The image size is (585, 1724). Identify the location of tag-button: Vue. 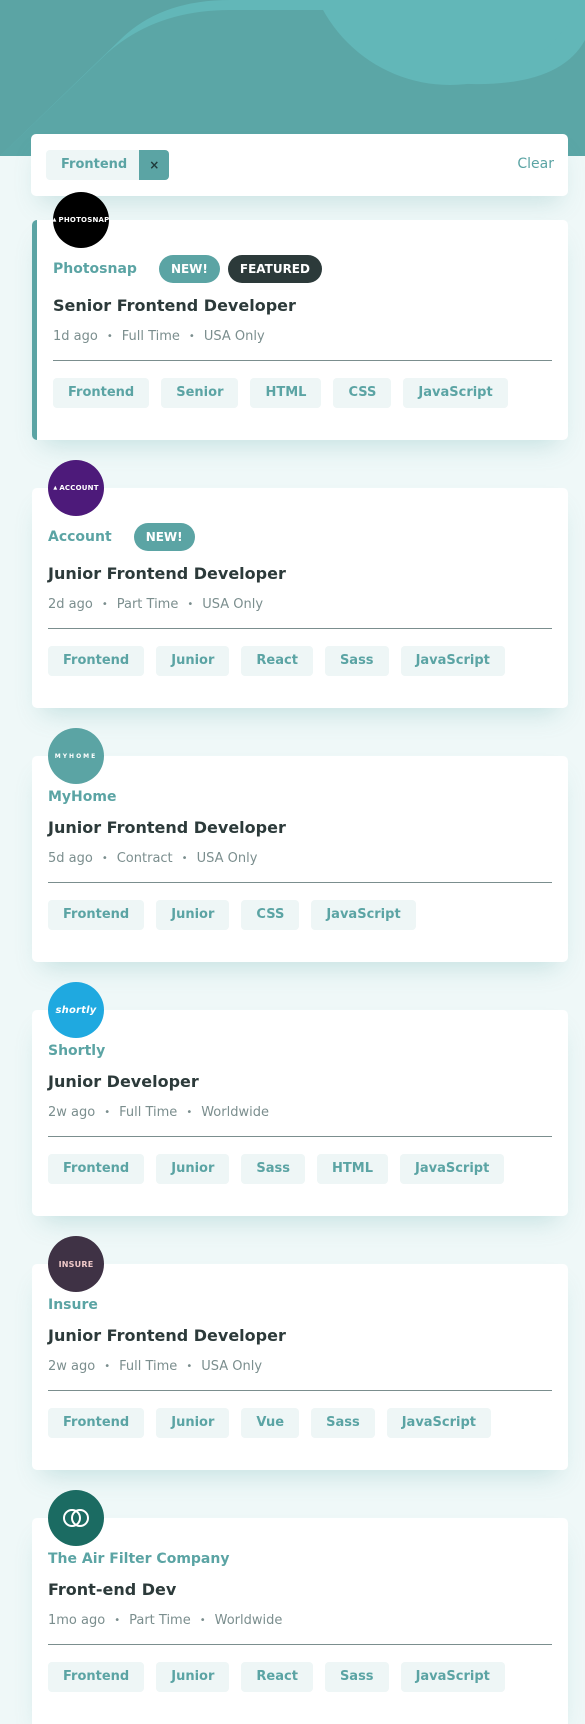
(270, 1423).